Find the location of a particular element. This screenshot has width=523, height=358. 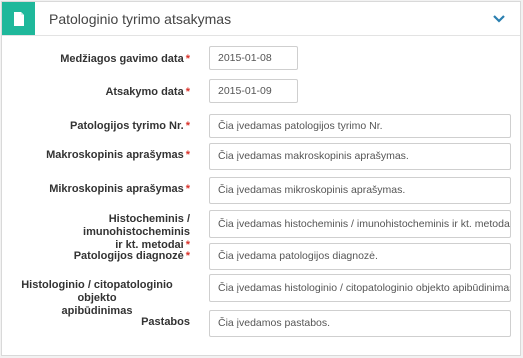

response-date-input: 2015-01-09 is located at coordinates (253, 91).